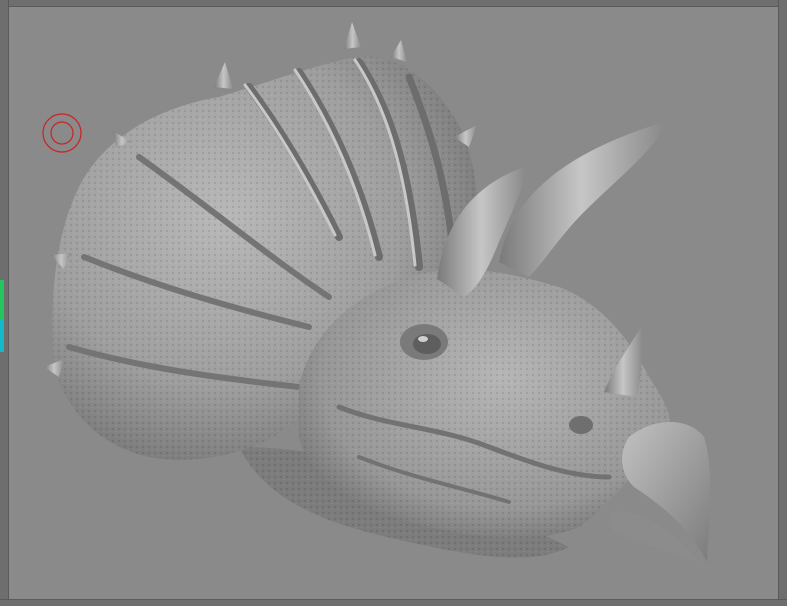 The image size is (787, 606). Describe the element at coordinates (581, 425) in the screenshot. I see `nostril` at that location.